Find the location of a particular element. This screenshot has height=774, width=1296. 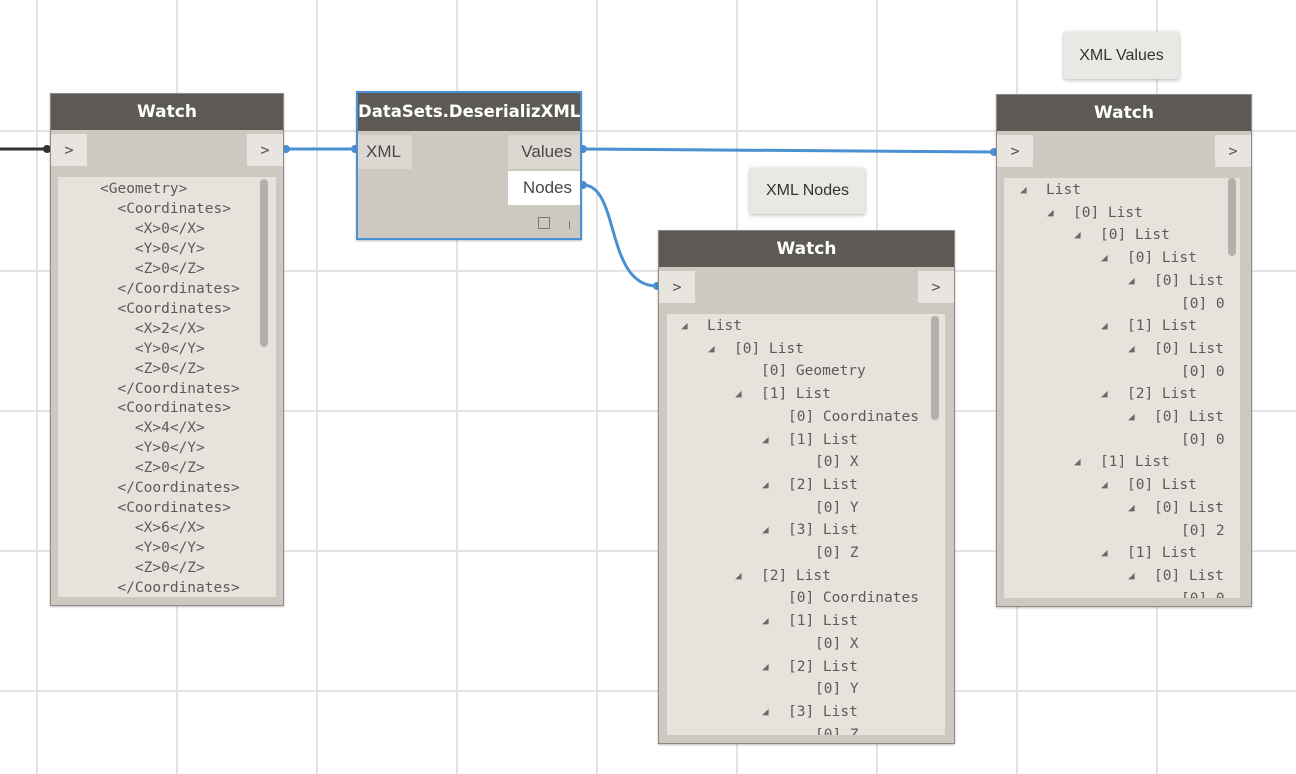

tree-item: [0] Y is located at coordinates (837, 507).